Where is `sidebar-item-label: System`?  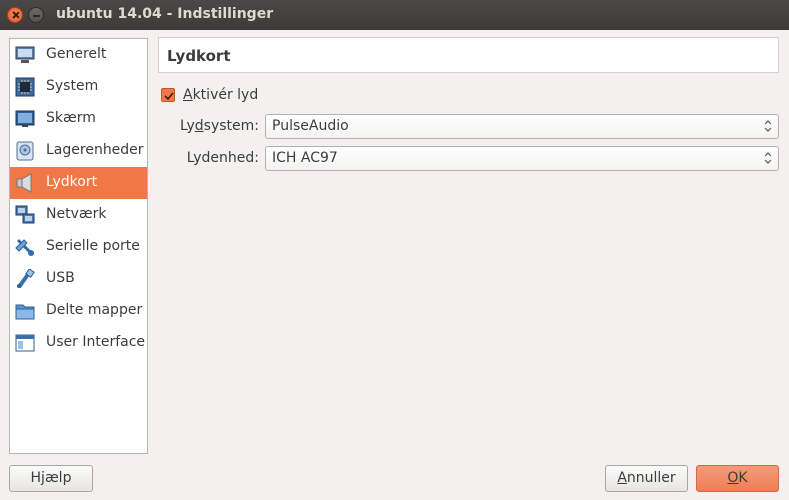 sidebar-item-label: System is located at coordinates (72, 86).